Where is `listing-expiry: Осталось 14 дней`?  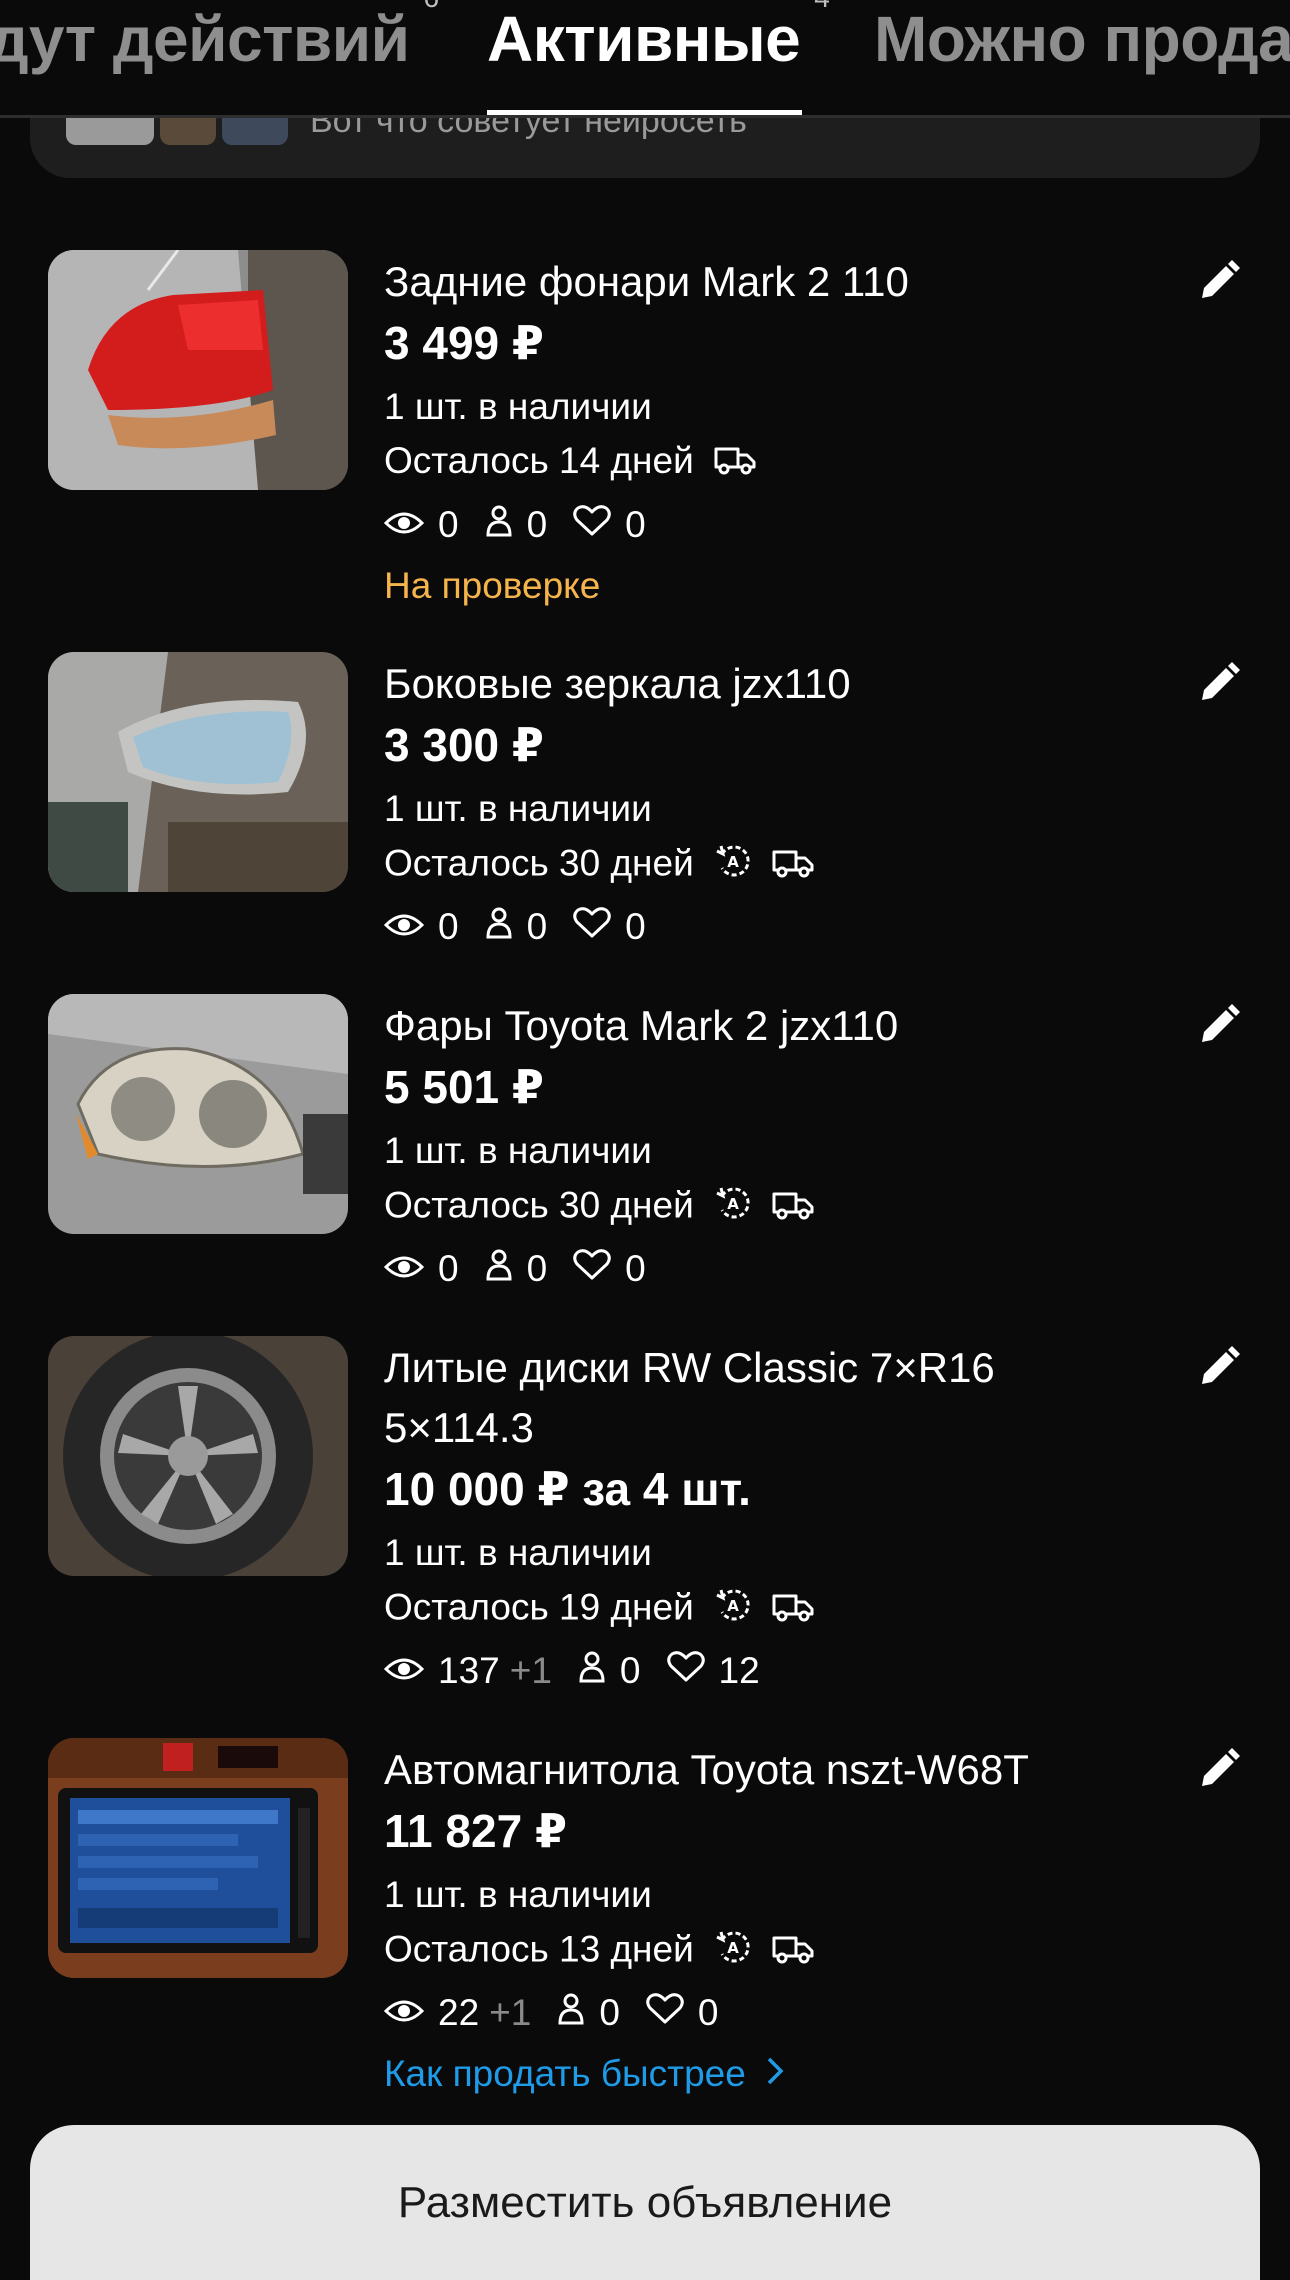 listing-expiry: Осталось 14 дней is located at coordinates (570, 462).